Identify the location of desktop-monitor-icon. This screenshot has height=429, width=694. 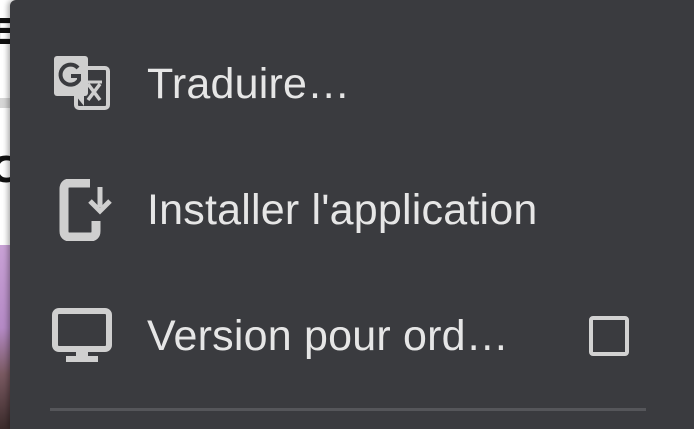
(82, 336).